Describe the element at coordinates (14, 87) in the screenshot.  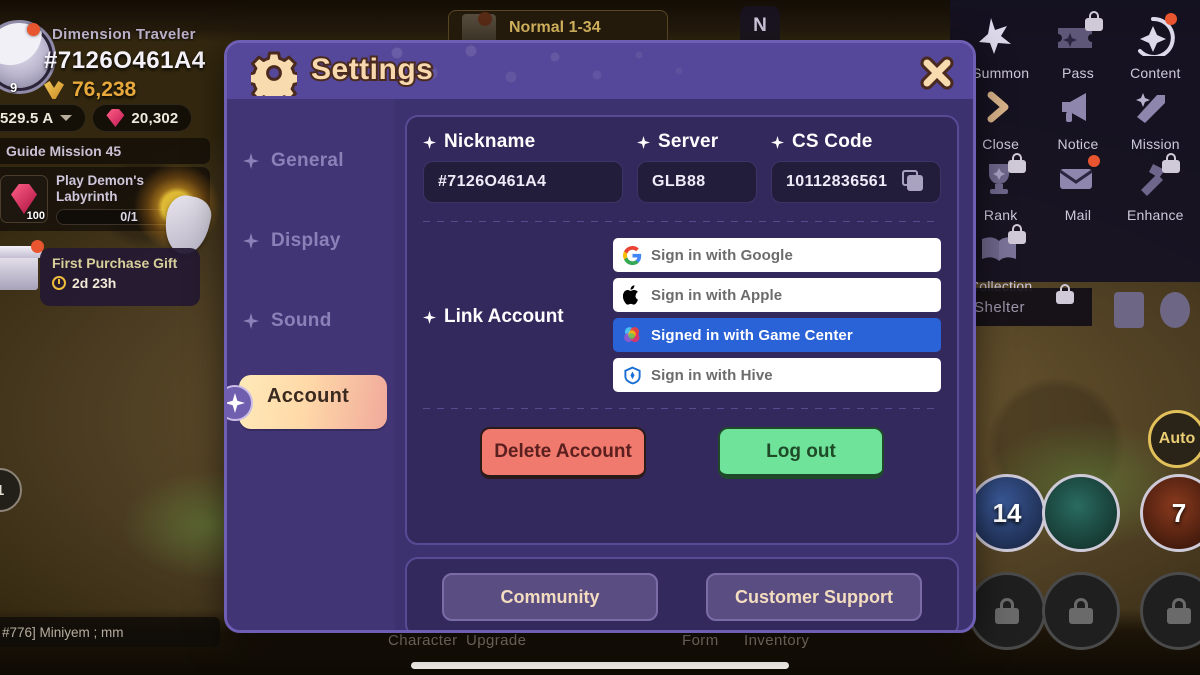
I see `avatar-level: 9` at that location.